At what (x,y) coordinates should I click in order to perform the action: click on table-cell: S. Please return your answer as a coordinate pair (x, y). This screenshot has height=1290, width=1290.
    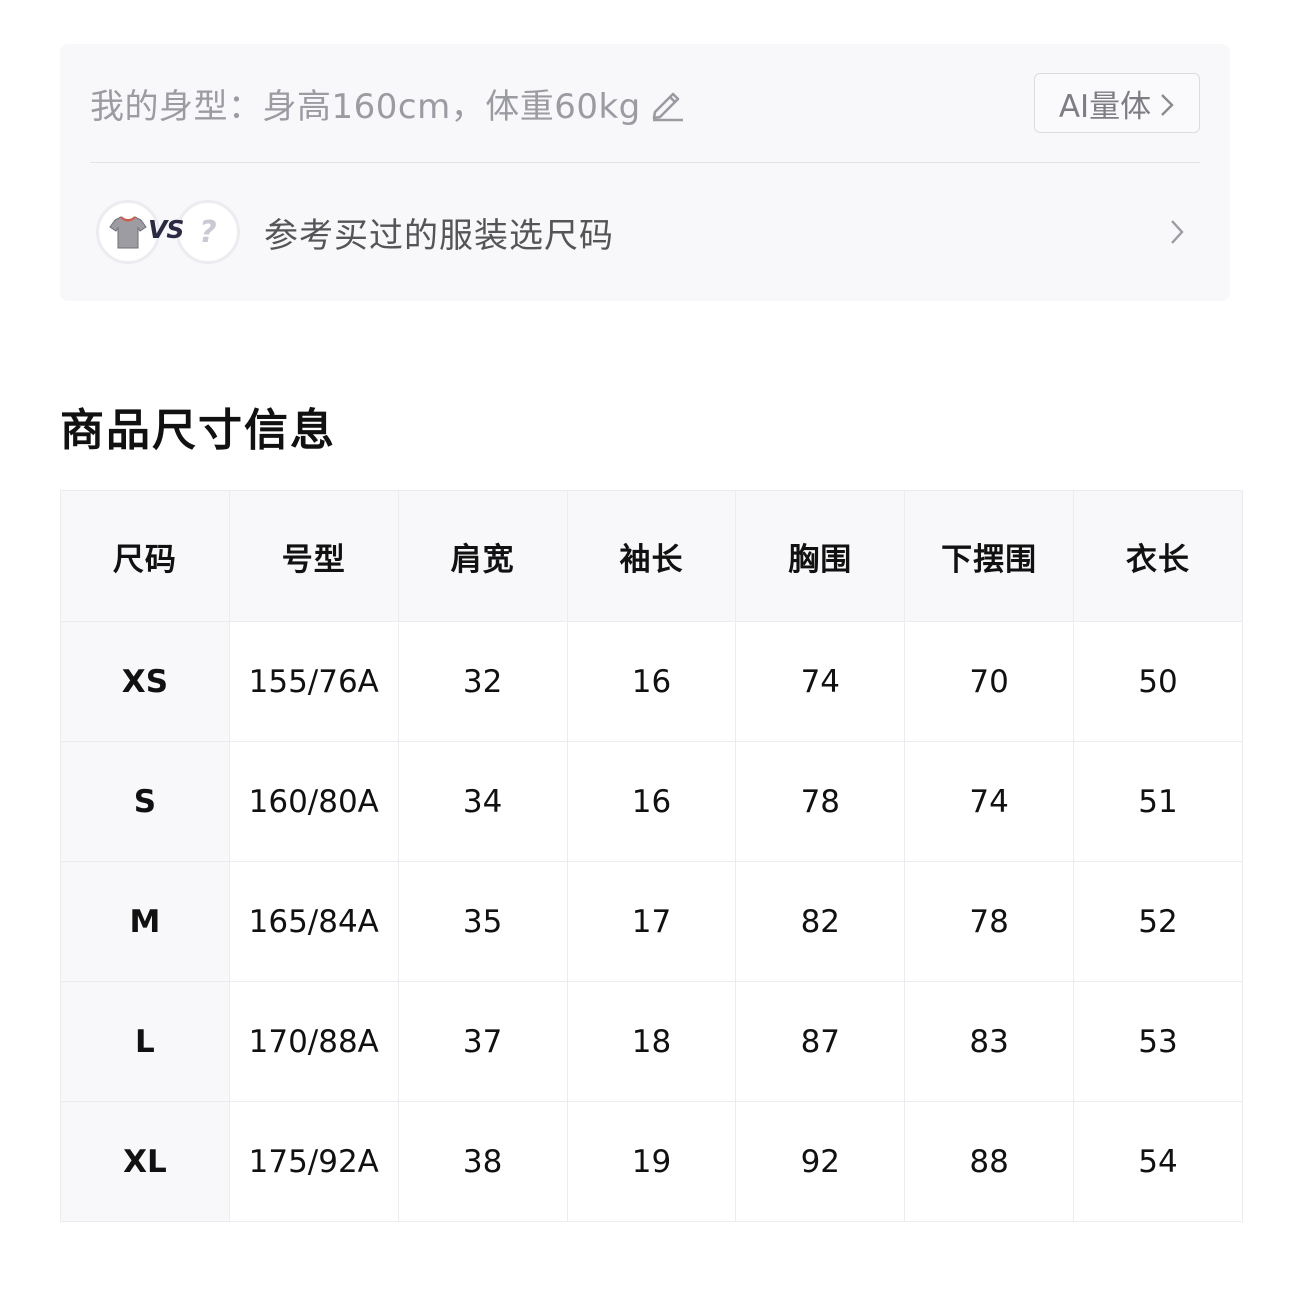
    Looking at the image, I should click on (145, 801).